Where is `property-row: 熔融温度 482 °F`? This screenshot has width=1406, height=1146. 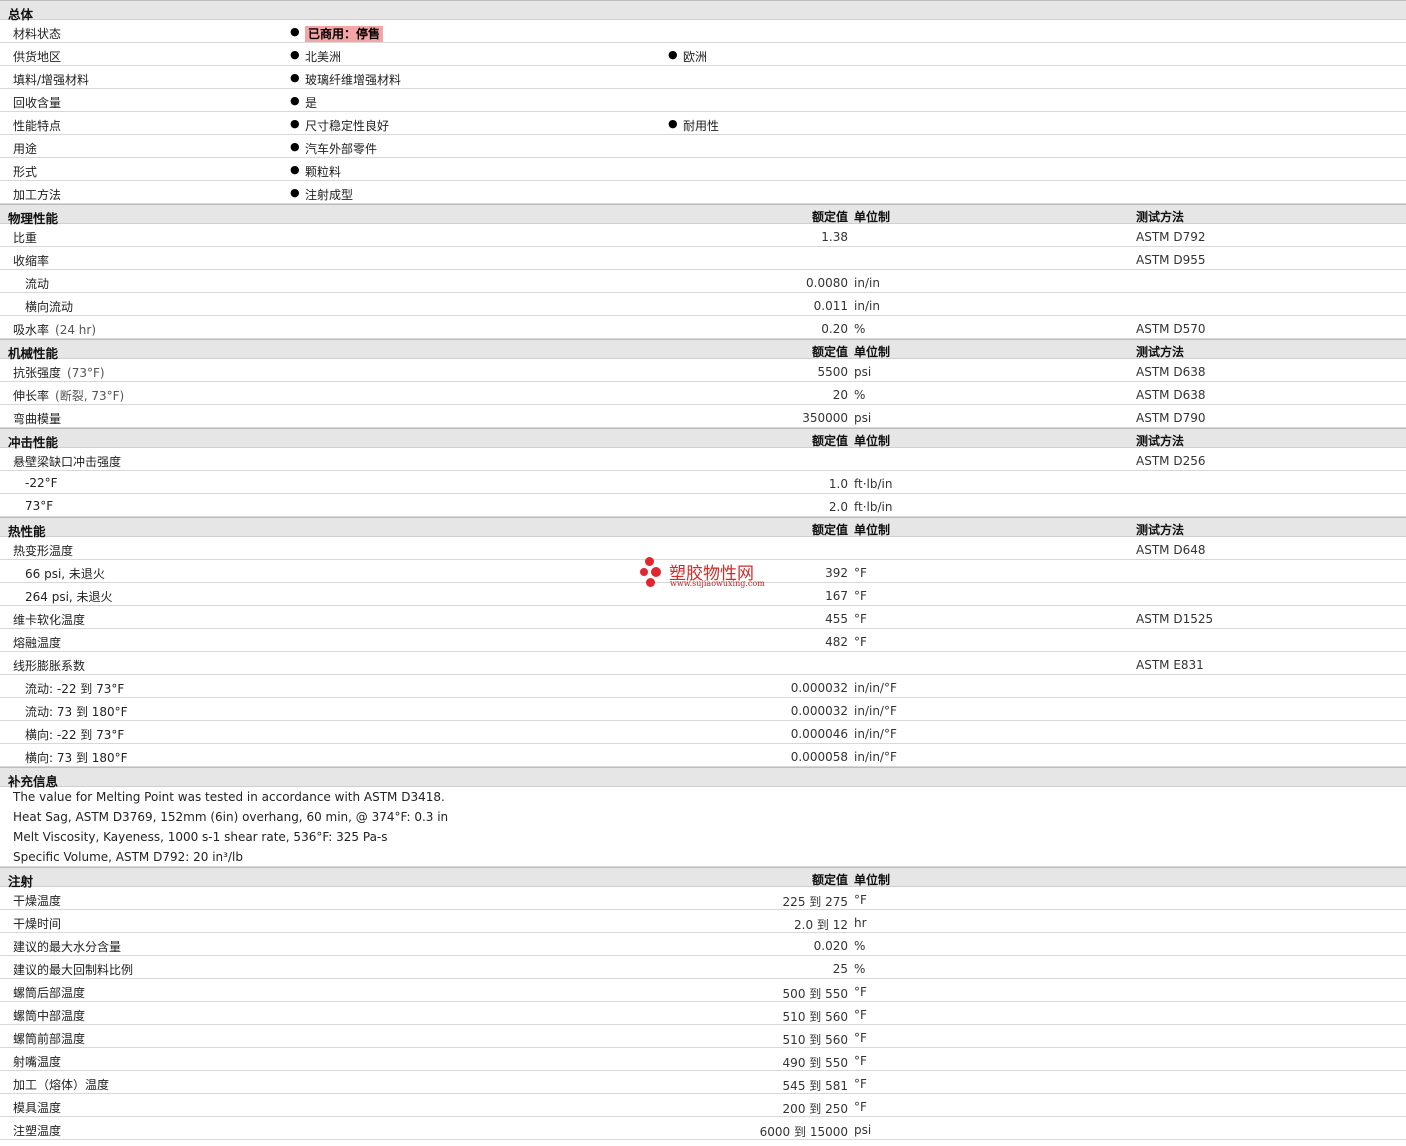
property-row: 熔融温度 482 °F is located at coordinates (703, 640).